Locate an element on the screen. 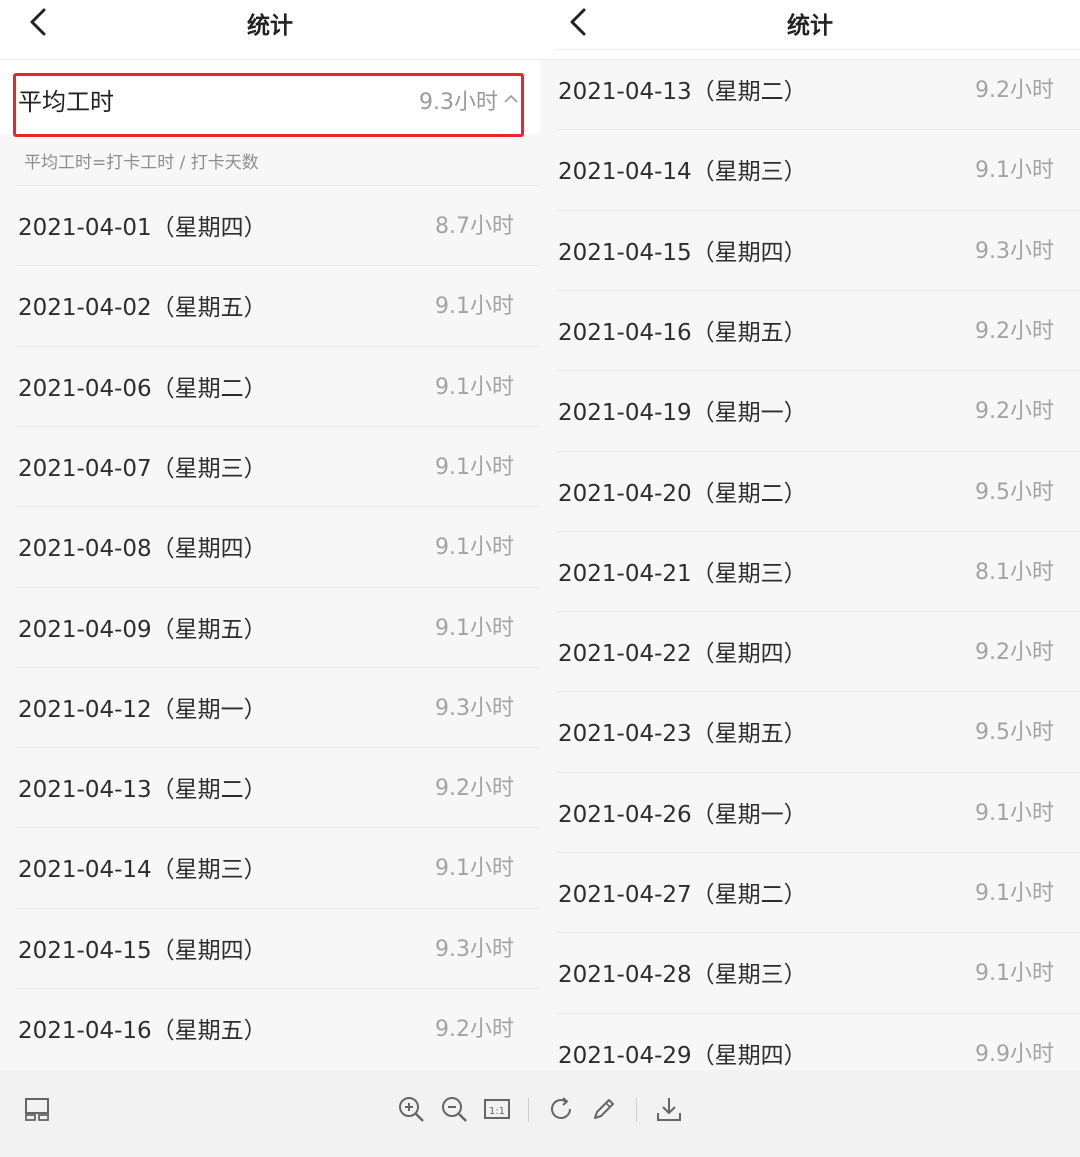  list-item: 2021-04-02（星期五） 9.1小时 is located at coordinates (278, 305).